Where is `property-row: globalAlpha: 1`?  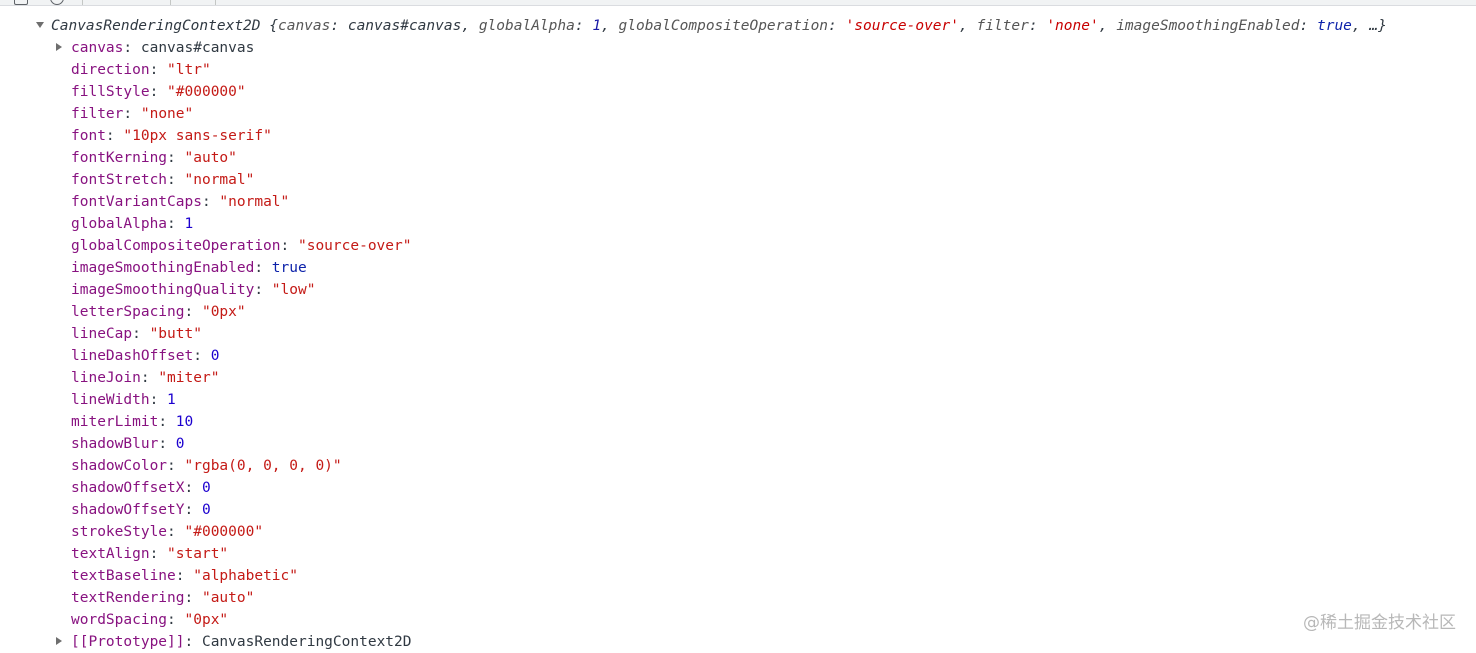
property-row: globalAlpha: 1 is located at coordinates (738, 224).